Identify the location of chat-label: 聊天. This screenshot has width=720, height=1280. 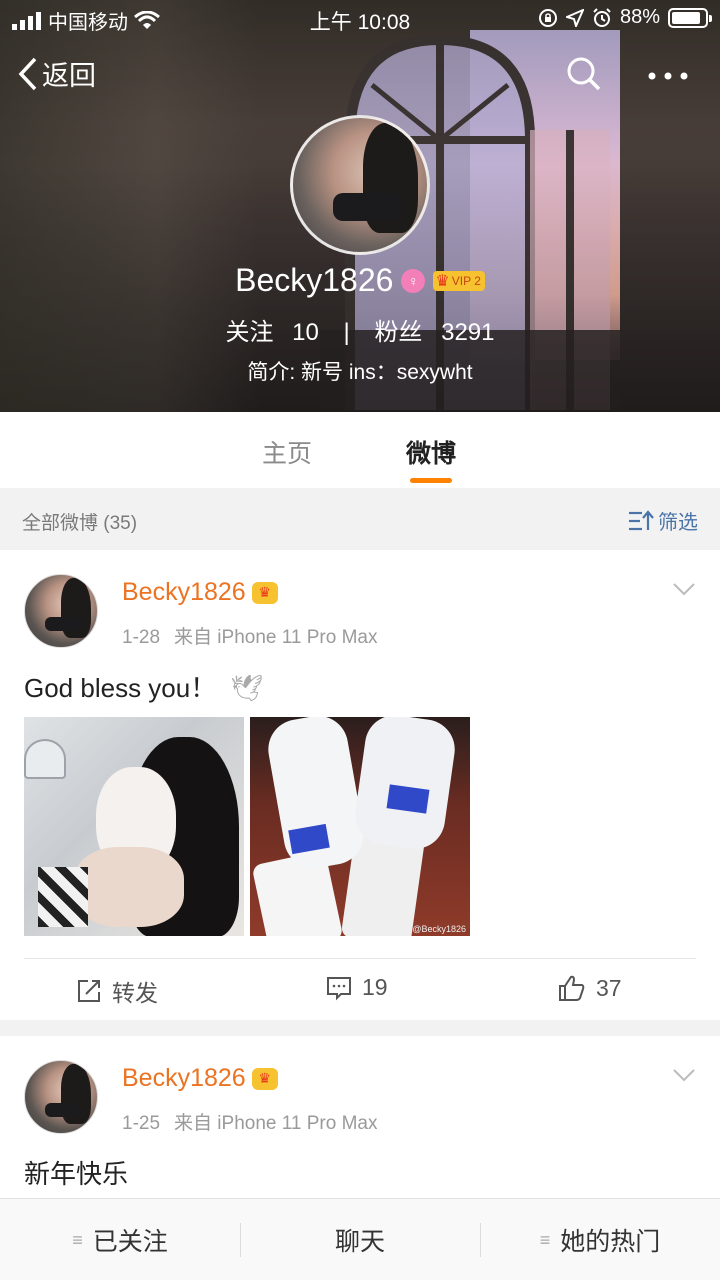
(359, 1242).